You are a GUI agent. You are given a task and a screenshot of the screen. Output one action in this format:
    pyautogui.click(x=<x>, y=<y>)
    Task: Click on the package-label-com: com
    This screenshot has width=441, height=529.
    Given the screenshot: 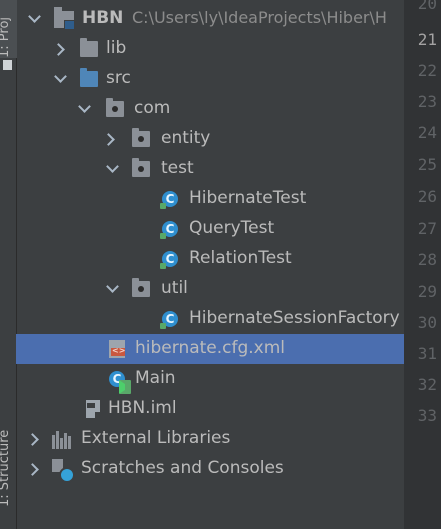 What is the action you would take?
    pyautogui.click(x=152, y=108)
    